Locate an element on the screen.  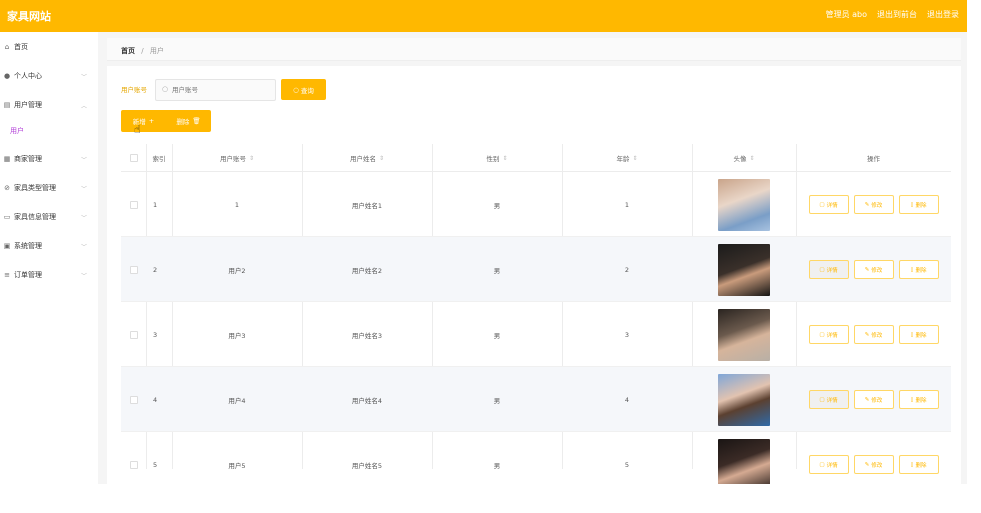
breadcrumb-home: 首页 is located at coordinates (128, 51).